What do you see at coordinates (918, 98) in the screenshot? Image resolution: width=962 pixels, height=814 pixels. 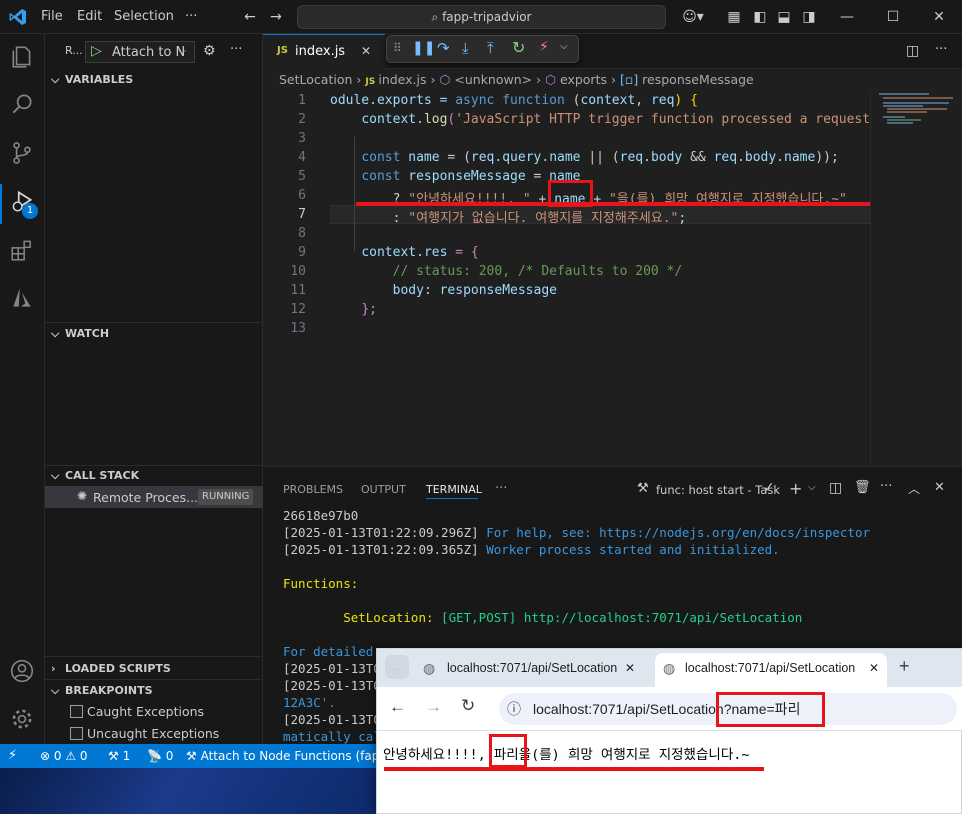 I see `minimap-line` at bounding box center [918, 98].